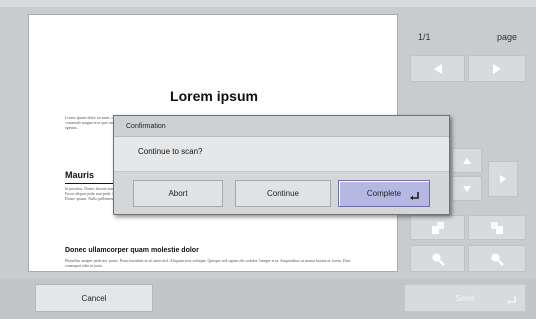 Image resolution: width=536 pixels, height=319 pixels. I want to click on triangle-up-icon, so click(467, 160).